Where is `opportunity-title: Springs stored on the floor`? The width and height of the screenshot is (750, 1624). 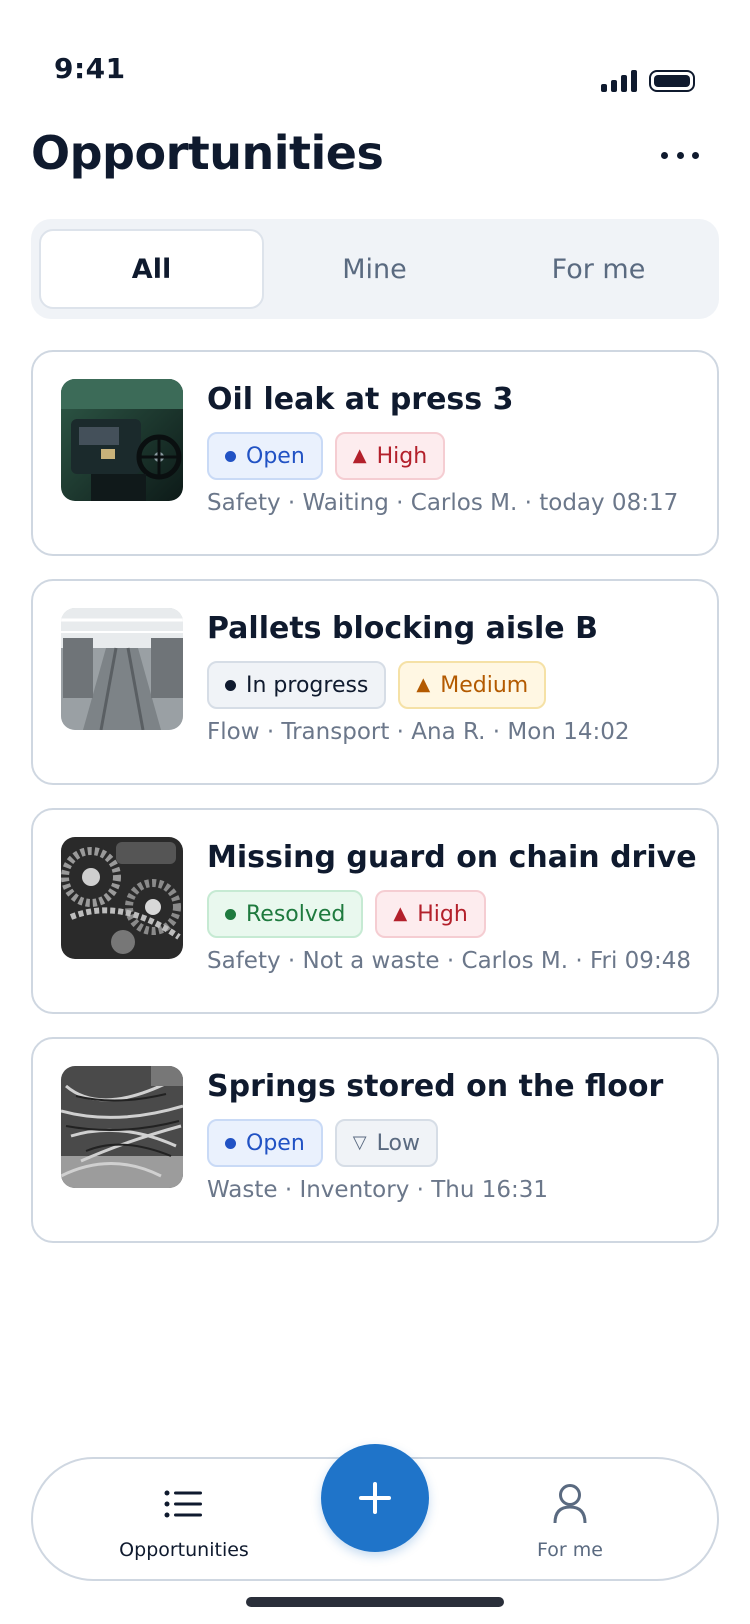
opportunity-title: Springs stored on the floor is located at coordinates (435, 1086).